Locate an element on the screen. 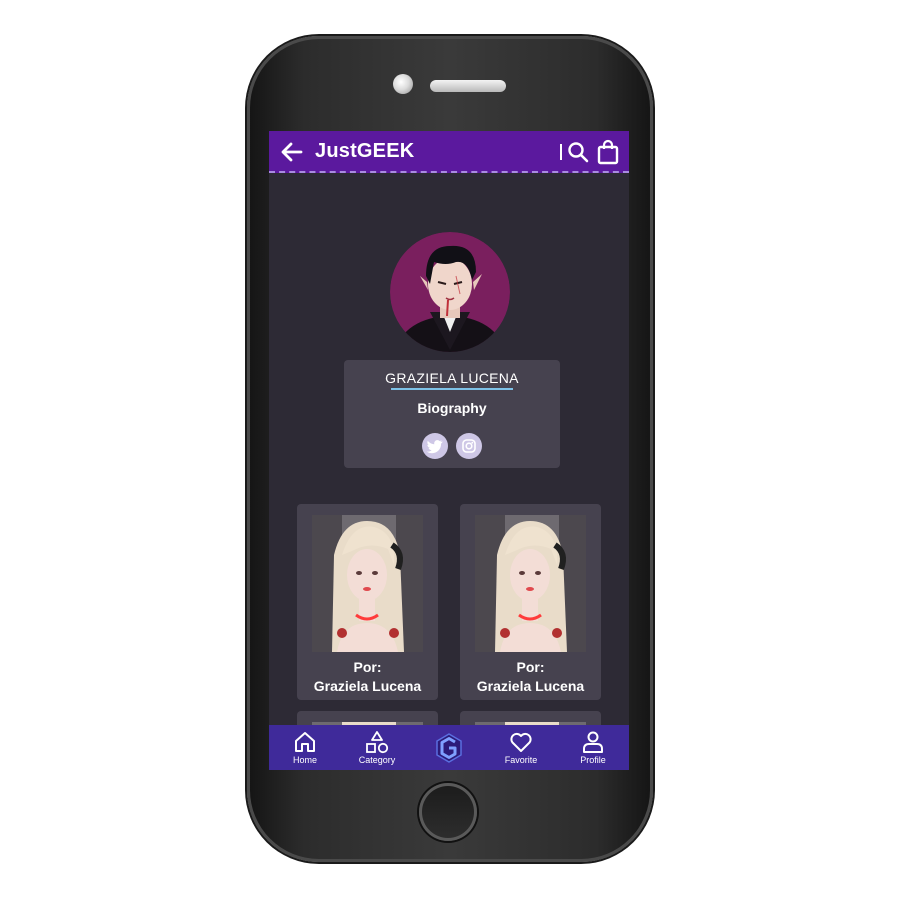 Image resolution: width=899 pixels, height=899 pixels. heart-icon is located at coordinates (521, 742).